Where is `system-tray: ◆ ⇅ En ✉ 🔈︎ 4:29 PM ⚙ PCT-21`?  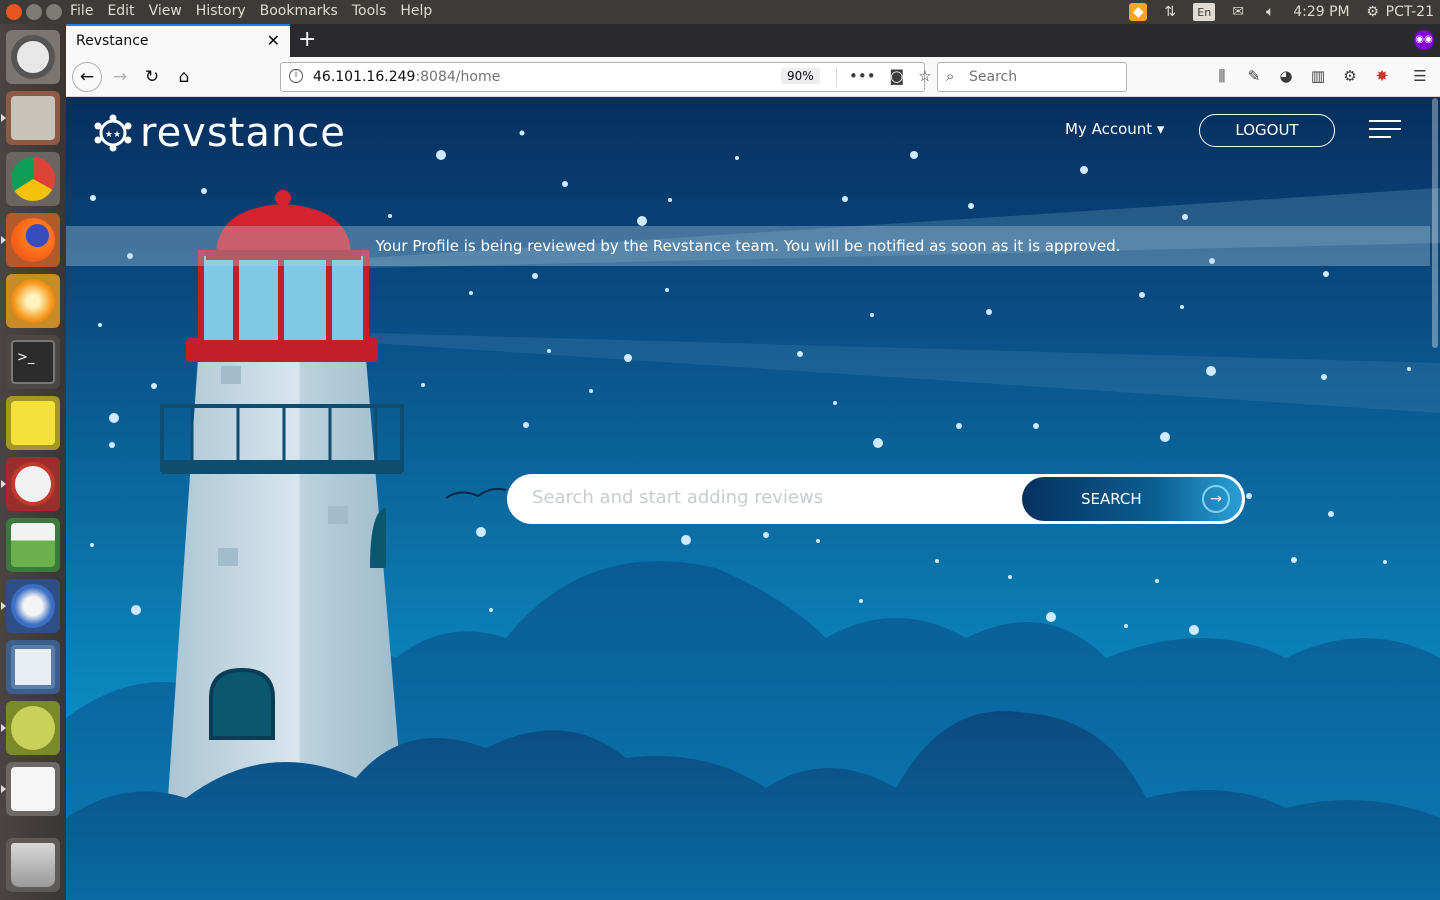
system-tray: ◆ ⇅ En ✉ 🔈︎ 4:29 PM ⚙ PCT-21 is located at coordinates (1281, 12).